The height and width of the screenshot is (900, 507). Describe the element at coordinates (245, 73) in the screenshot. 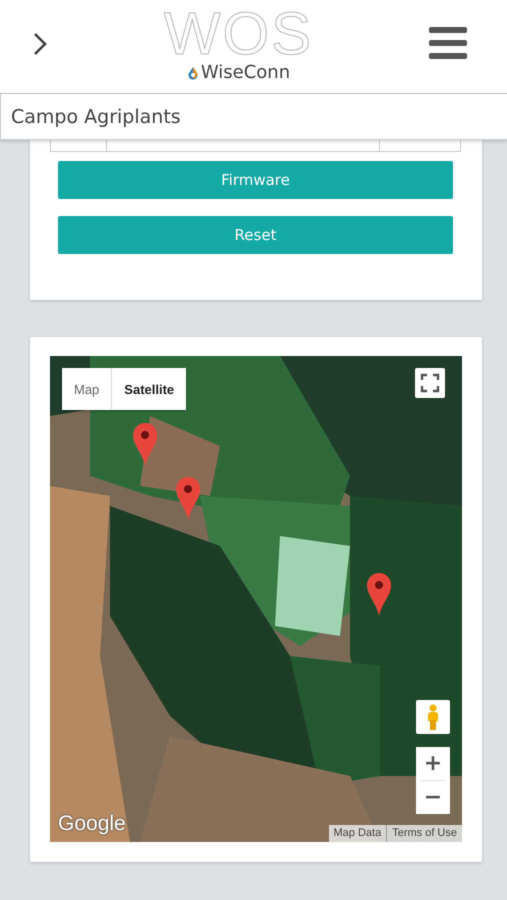

I see `logo-brand: WiseConn` at that location.